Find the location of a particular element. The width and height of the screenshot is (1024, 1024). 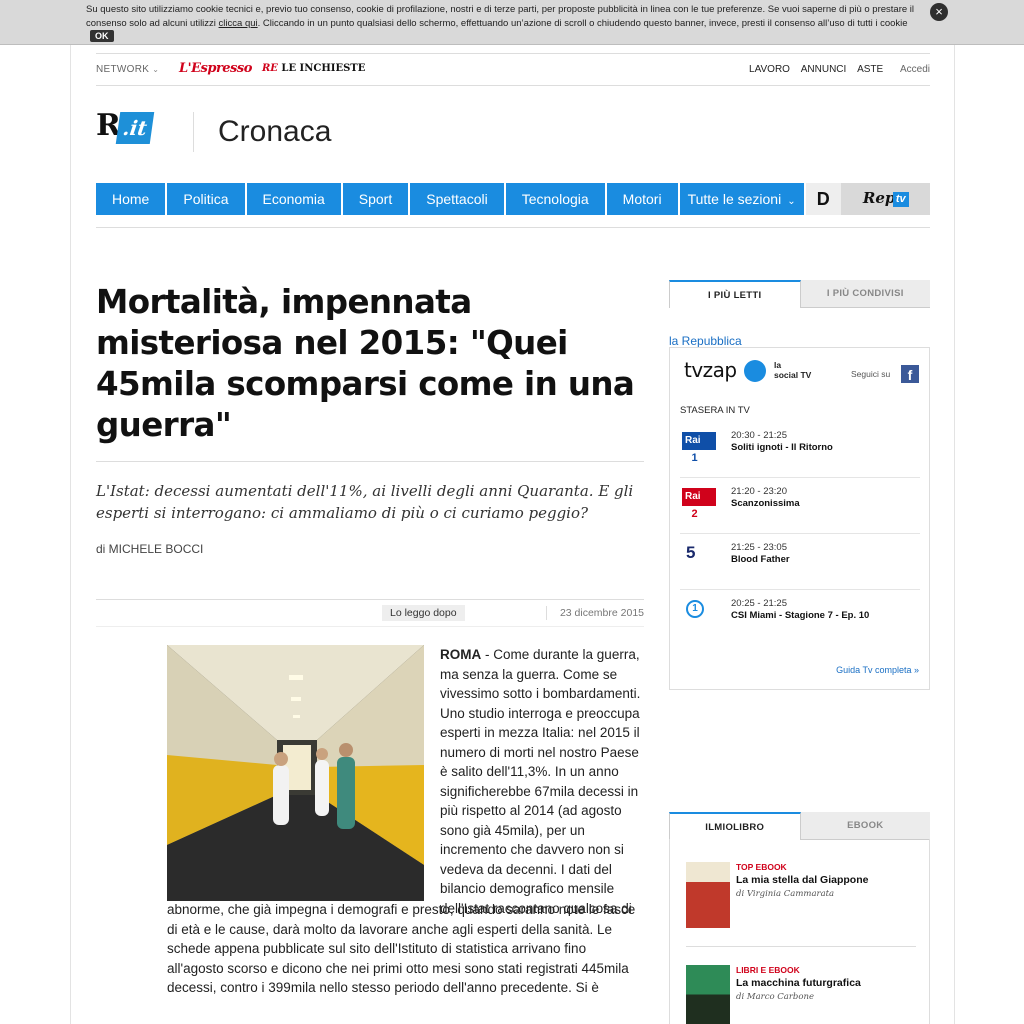

logo-it: .it is located at coordinates (135, 128).